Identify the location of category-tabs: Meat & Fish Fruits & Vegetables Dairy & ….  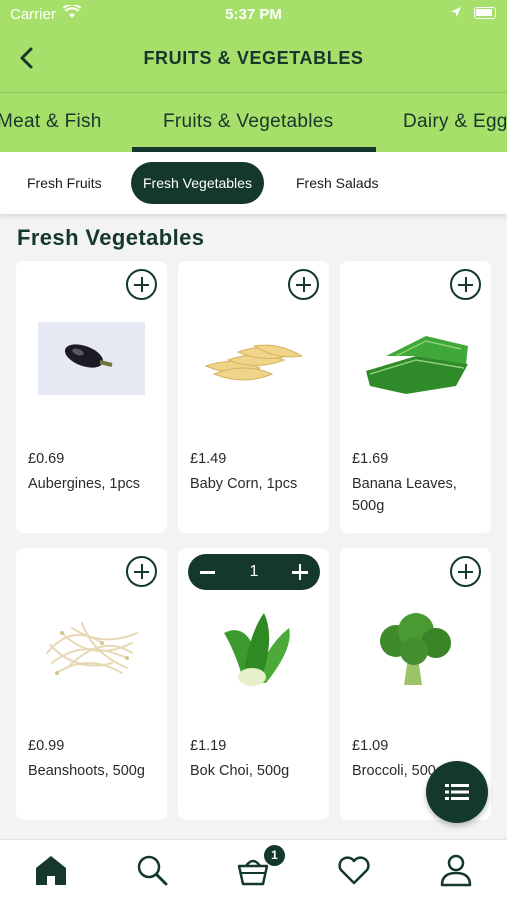
(253, 122).